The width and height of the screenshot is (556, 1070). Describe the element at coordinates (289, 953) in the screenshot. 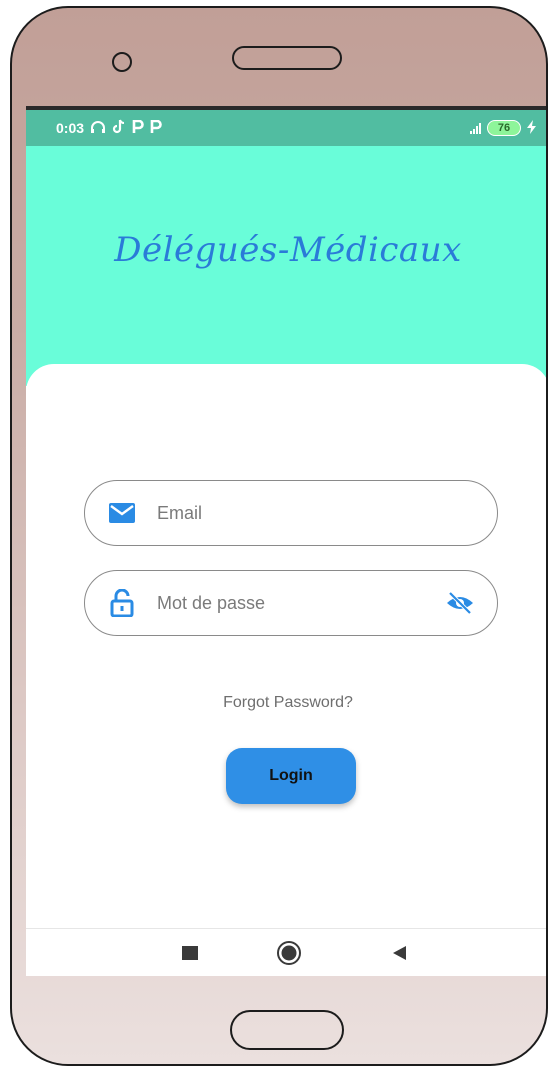

I see `home-circle-icon` at that location.